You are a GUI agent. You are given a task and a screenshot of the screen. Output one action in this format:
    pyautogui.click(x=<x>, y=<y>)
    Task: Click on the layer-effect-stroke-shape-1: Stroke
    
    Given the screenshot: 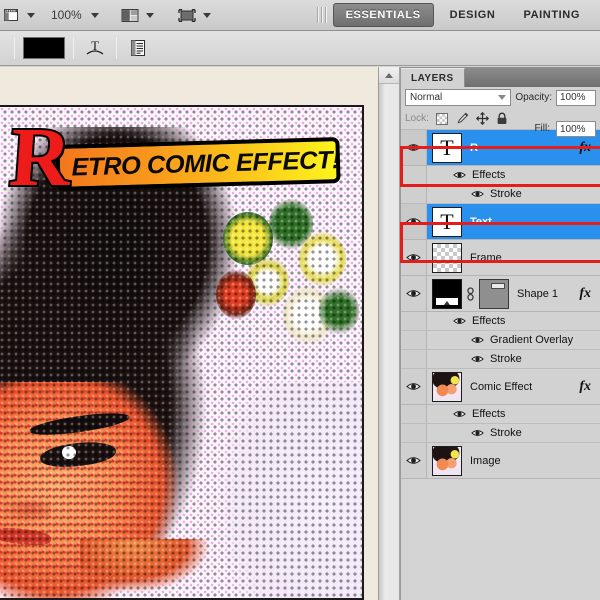 What is the action you would take?
    pyautogui.click(x=500, y=359)
    